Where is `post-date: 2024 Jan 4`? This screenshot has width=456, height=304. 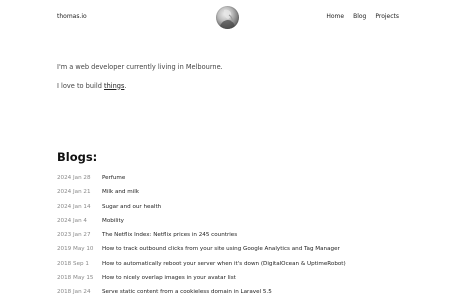 post-date: 2024 Jan 4 is located at coordinates (72, 220).